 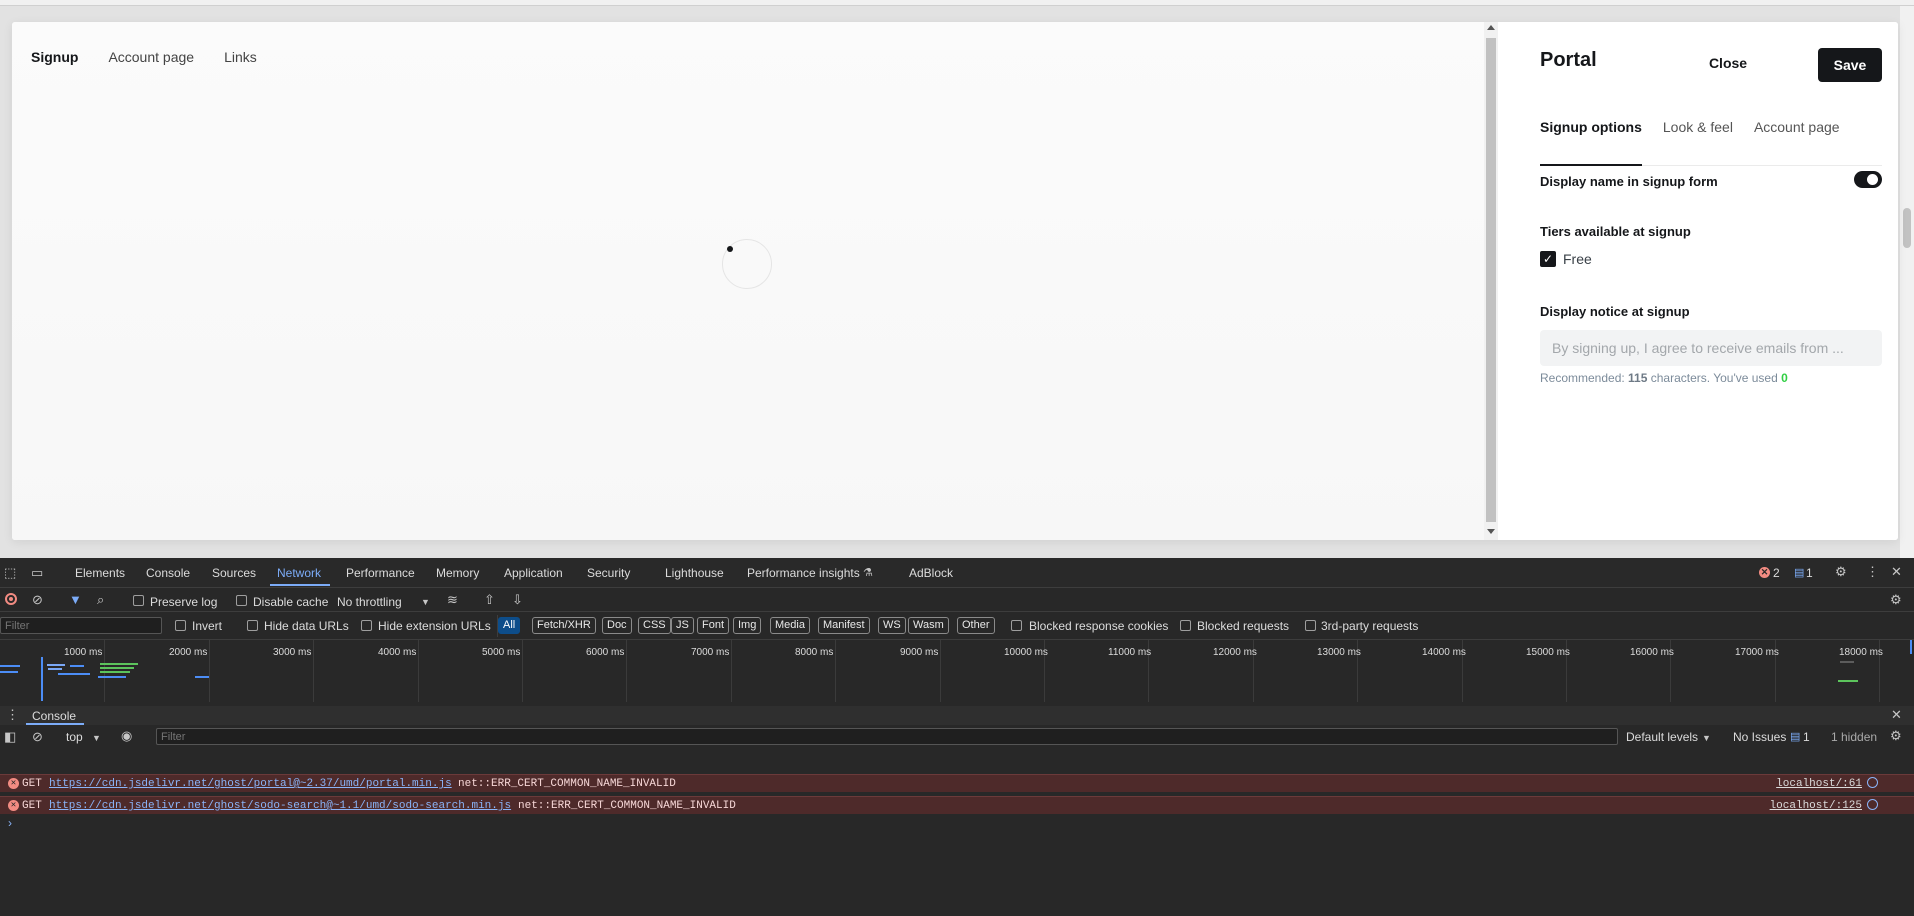 I want to click on message-count: 1, so click(x=1809, y=573).